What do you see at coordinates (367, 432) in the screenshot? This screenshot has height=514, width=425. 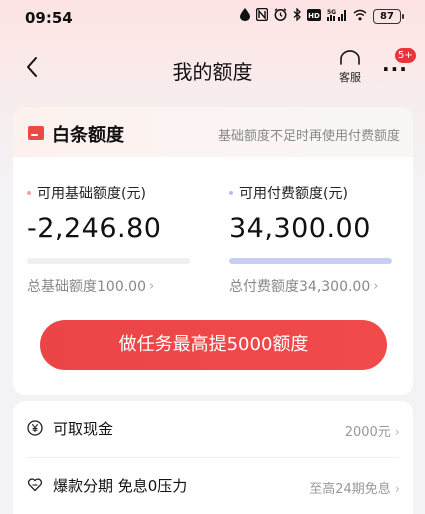 I see `list-item-value: 2000元` at bounding box center [367, 432].